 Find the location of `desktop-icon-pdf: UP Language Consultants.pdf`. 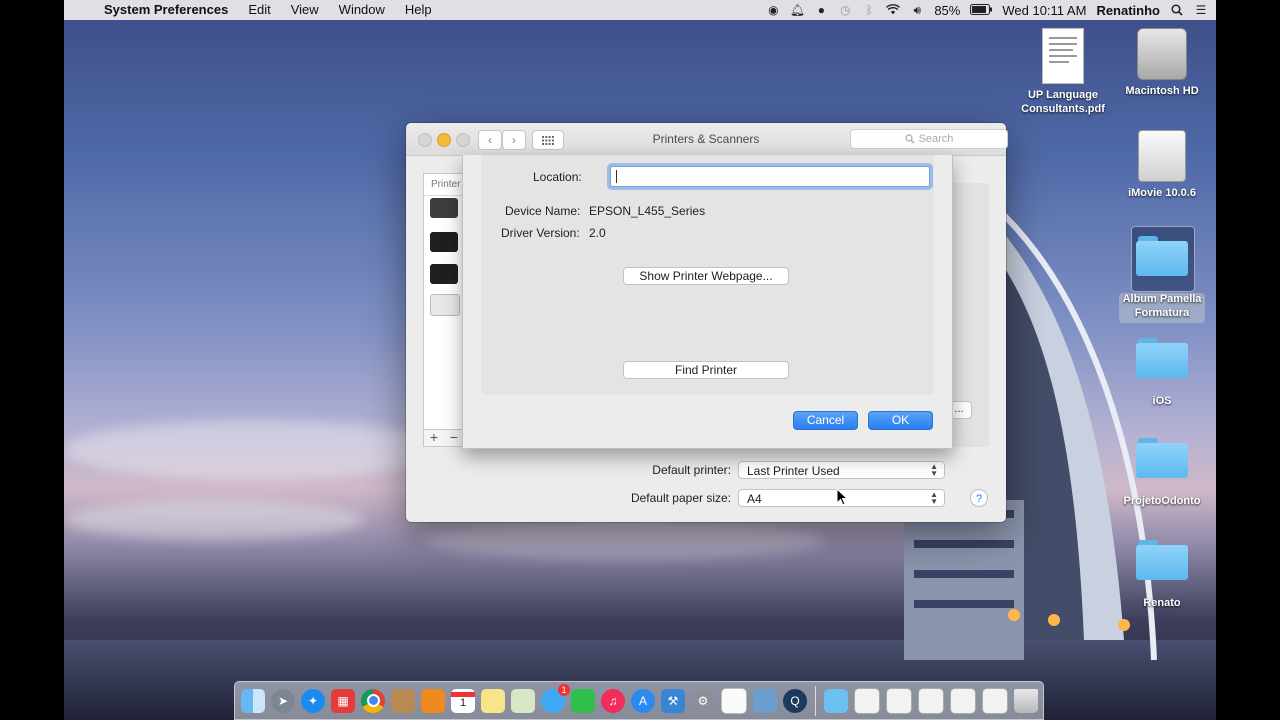

desktop-icon-pdf: UP Language Consultants.pdf is located at coordinates (1063, 72).